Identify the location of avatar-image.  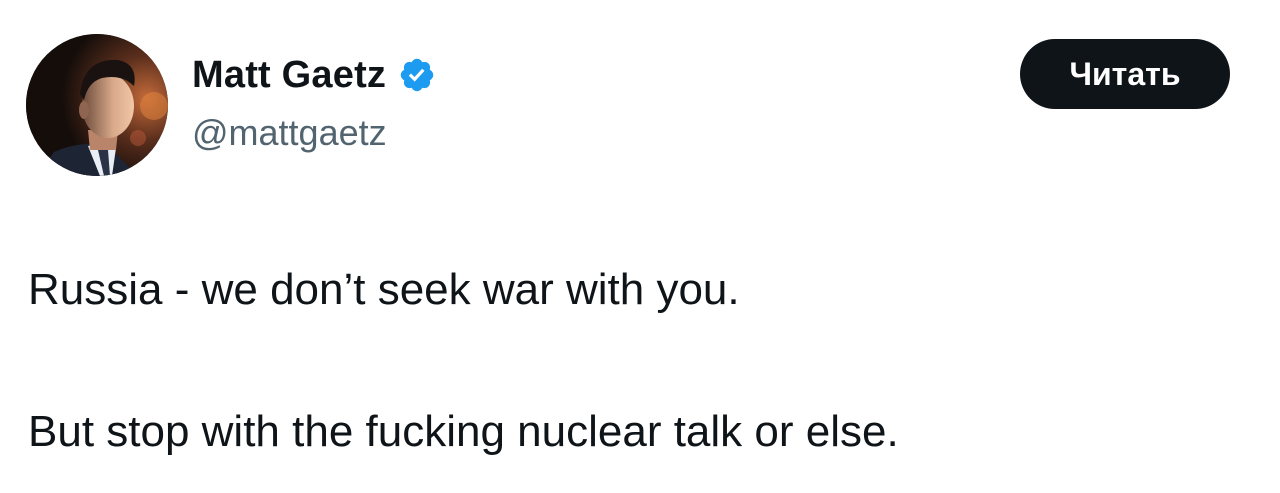
(97, 105).